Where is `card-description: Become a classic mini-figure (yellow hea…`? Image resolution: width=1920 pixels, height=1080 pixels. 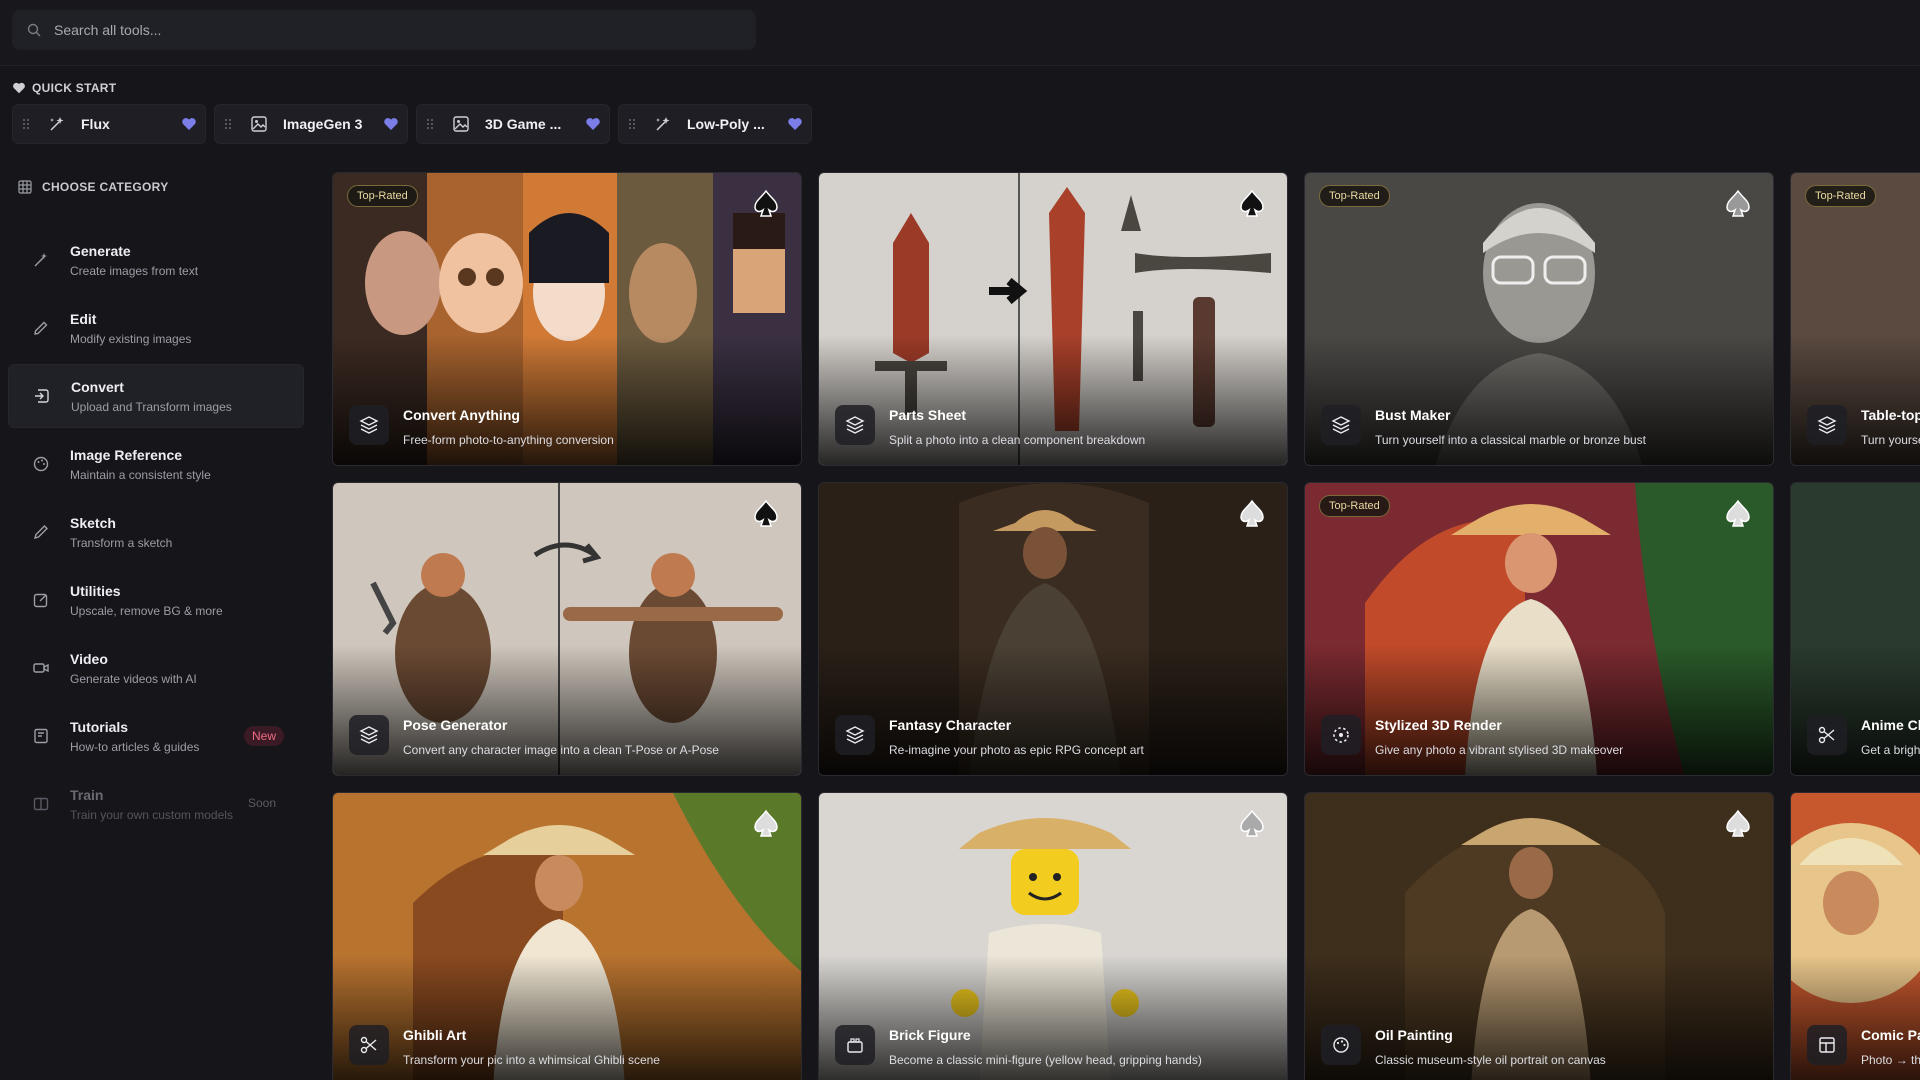
card-description: Become a classic mini-figure (yellow hea… is located at coordinates (1045, 1060).